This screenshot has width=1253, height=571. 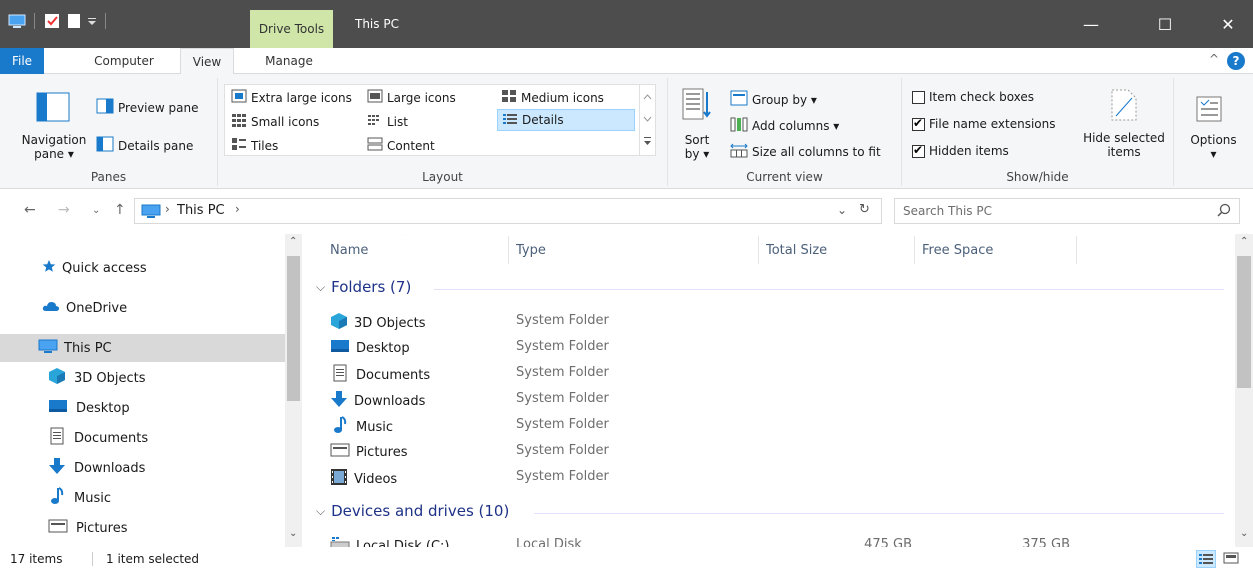 I want to click on search-box, so click(x=1067, y=211).